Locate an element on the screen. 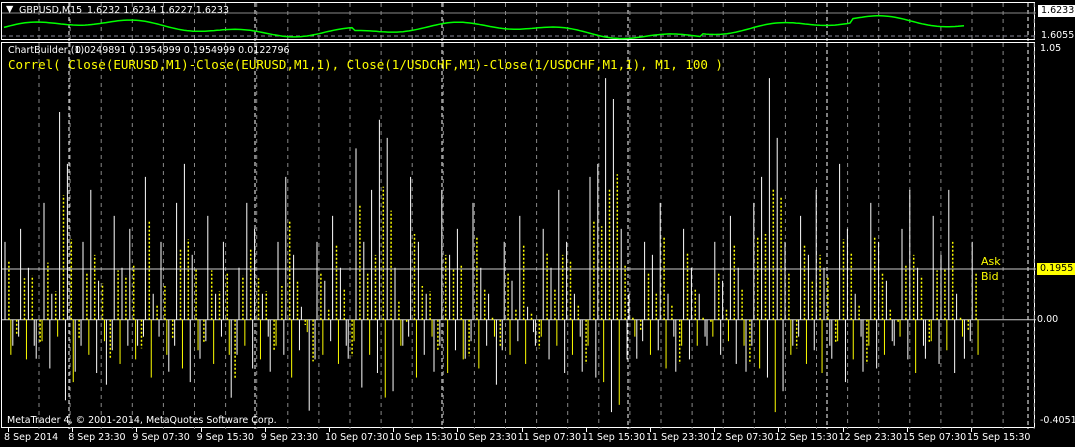 This screenshot has width=1075, height=447. current-value-tag: 0.1955 is located at coordinates (1056, 269).